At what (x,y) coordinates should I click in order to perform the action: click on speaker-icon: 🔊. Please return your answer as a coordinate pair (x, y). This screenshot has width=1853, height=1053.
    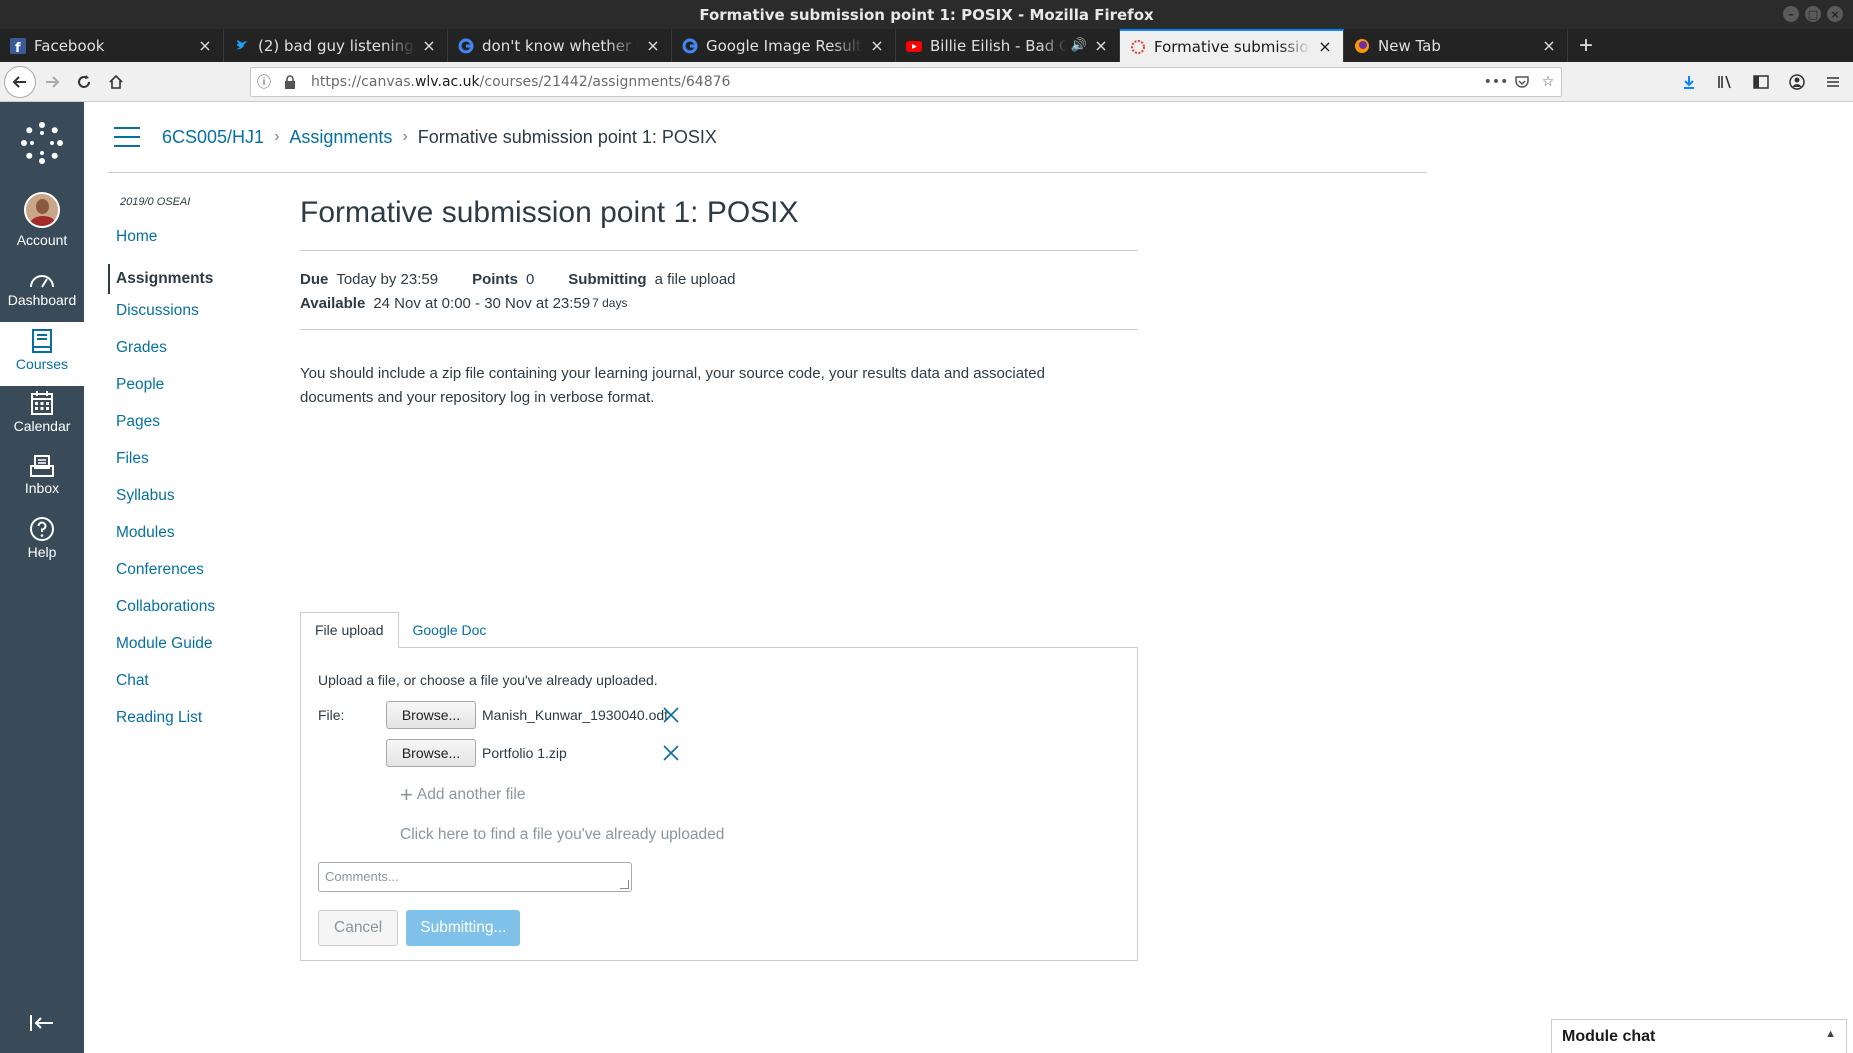
    Looking at the image, I should click on (1079, 45).